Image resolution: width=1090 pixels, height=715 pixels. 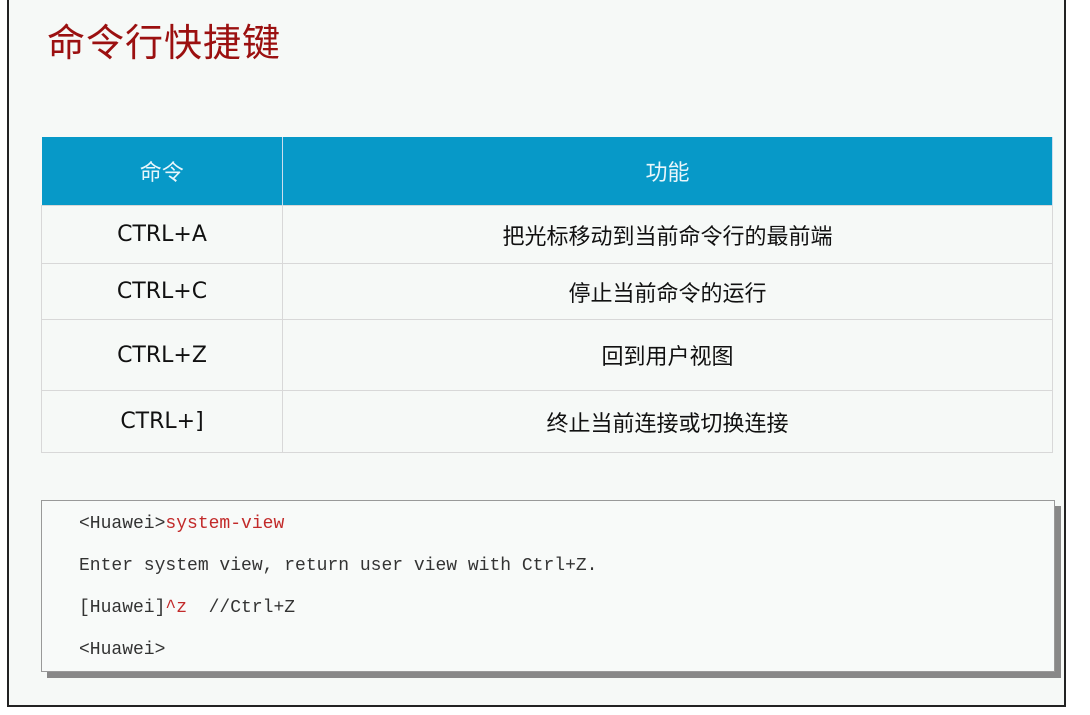 I want to click on cell-command: CTRL+Z, so click(x=162, y=355).